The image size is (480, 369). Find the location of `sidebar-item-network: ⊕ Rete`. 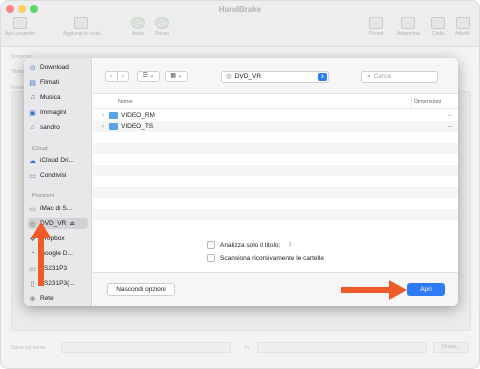

sidebar-item-network: ⊕ Rete is located at coordinates (58, 298).